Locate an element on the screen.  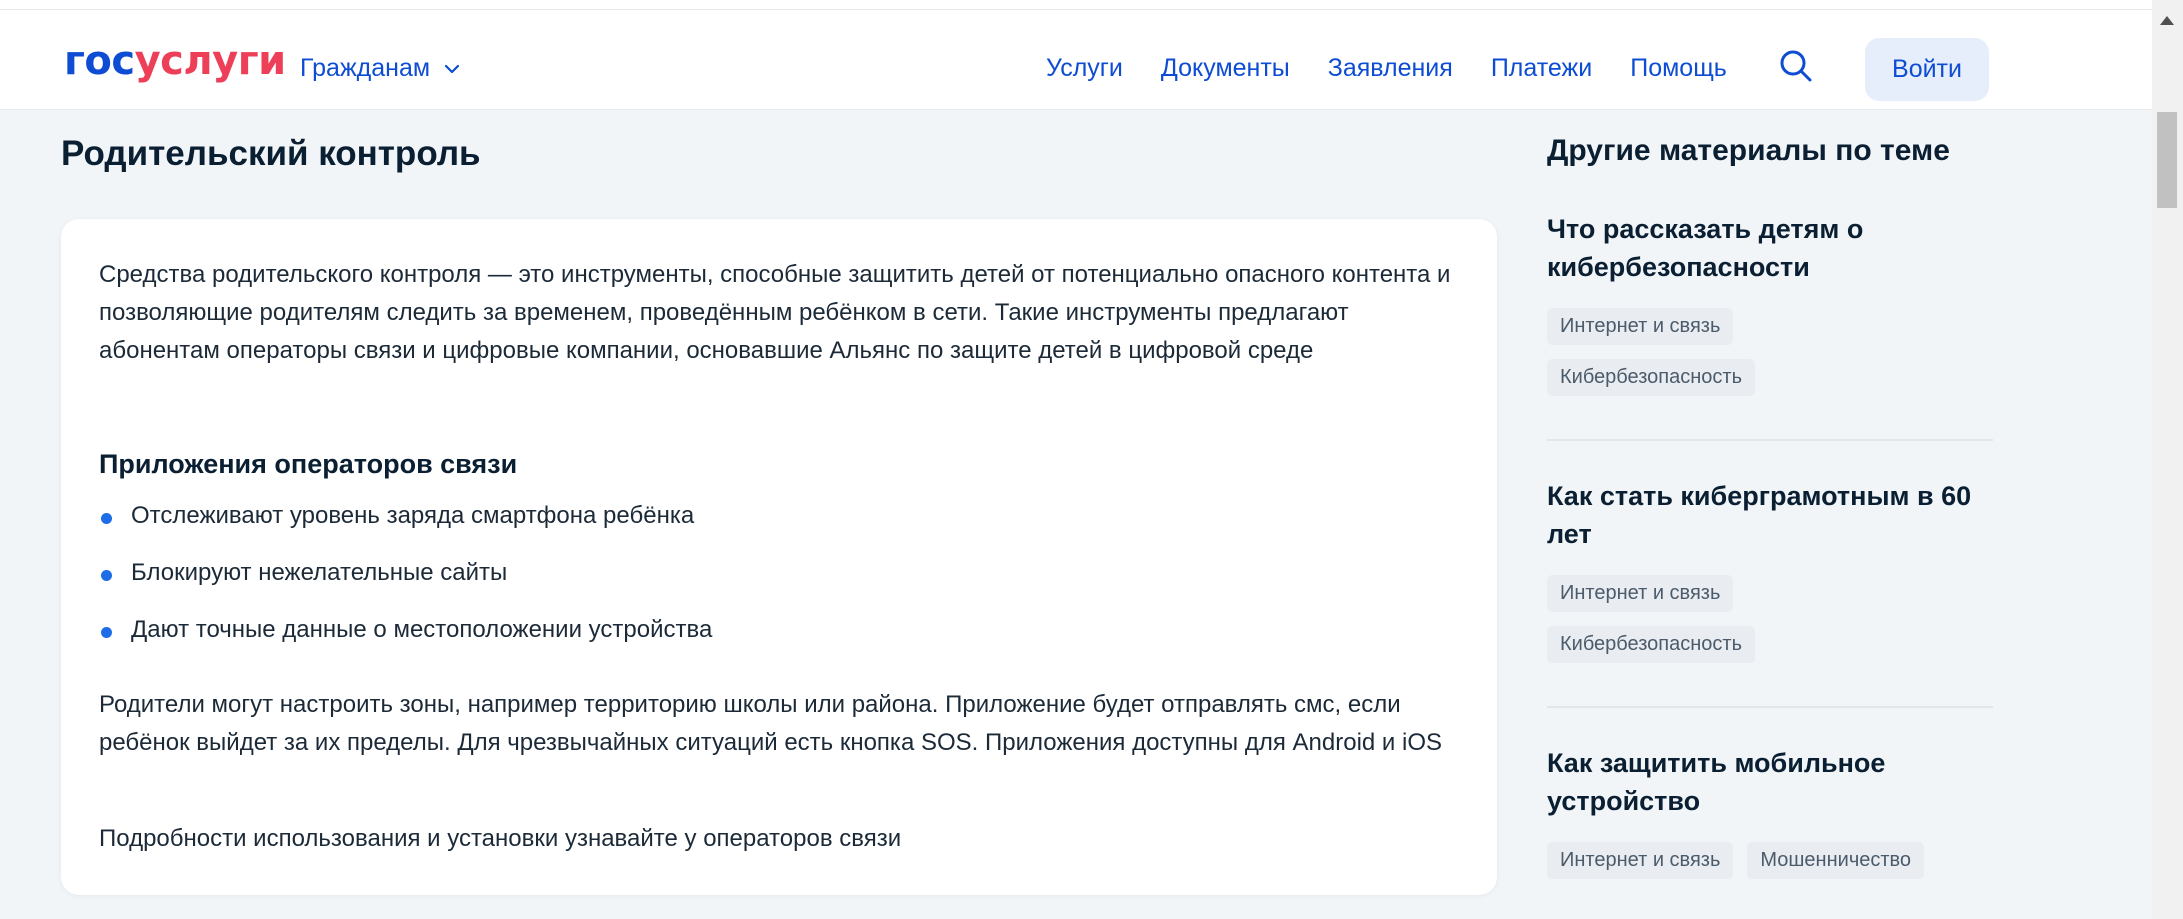
chevron-down-icon is located at coordinates (452, 68).